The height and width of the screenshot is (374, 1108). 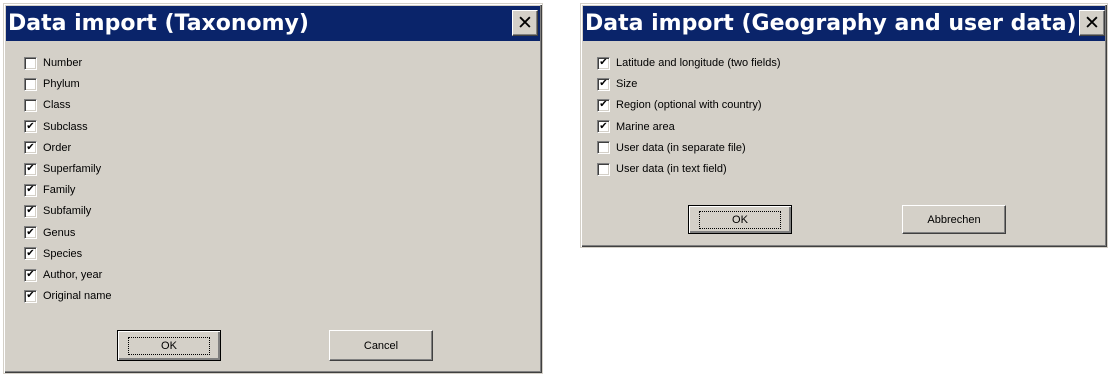 I want to click on option-row: ✔ Marine area, so click(x=636, y=127).